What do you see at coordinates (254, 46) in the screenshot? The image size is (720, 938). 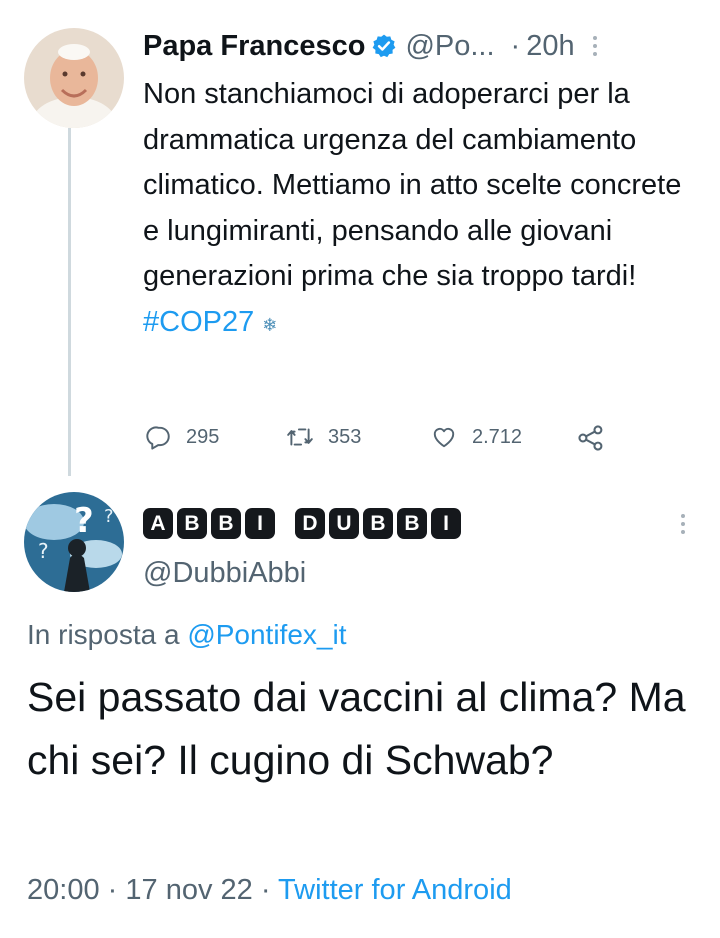 I see `author-display-name: Papa Francesco` at bounding box center [254, 46].